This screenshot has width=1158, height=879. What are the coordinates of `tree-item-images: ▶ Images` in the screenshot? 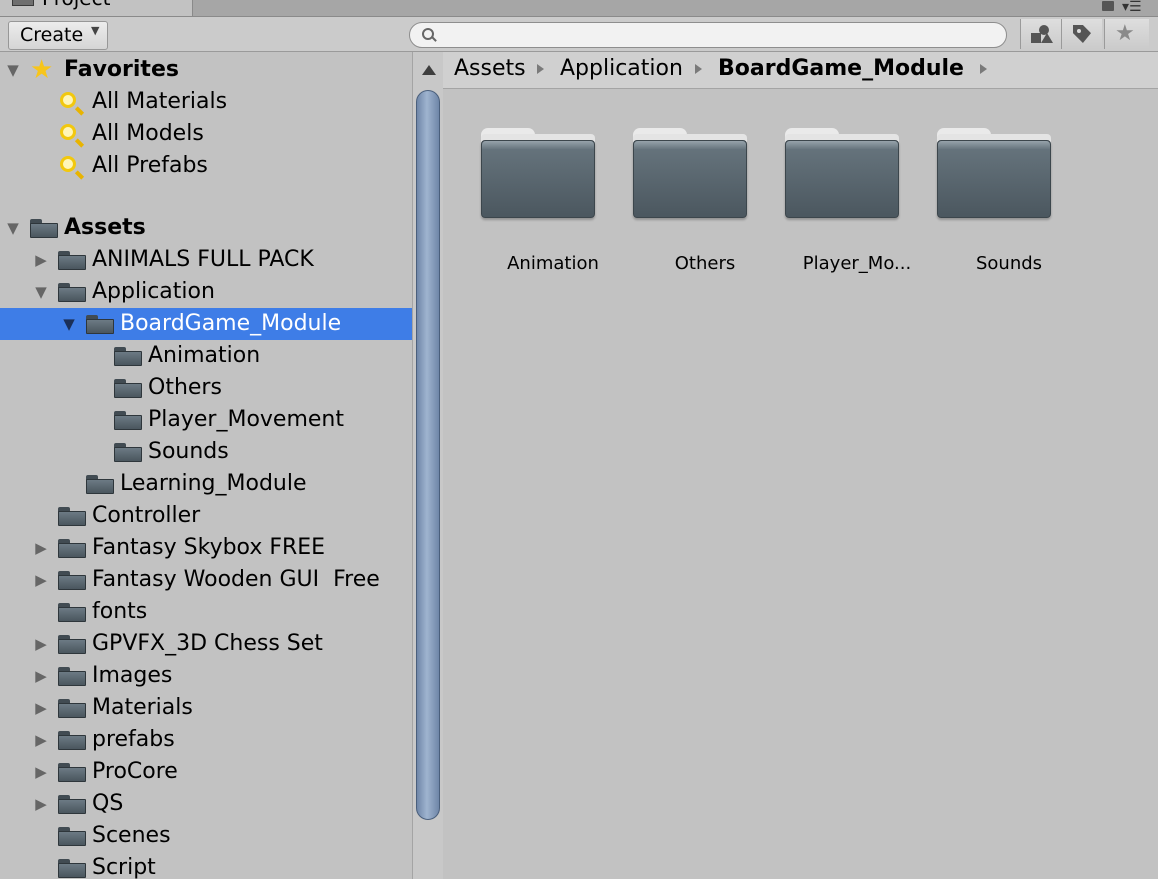 It's located at (206, 676).